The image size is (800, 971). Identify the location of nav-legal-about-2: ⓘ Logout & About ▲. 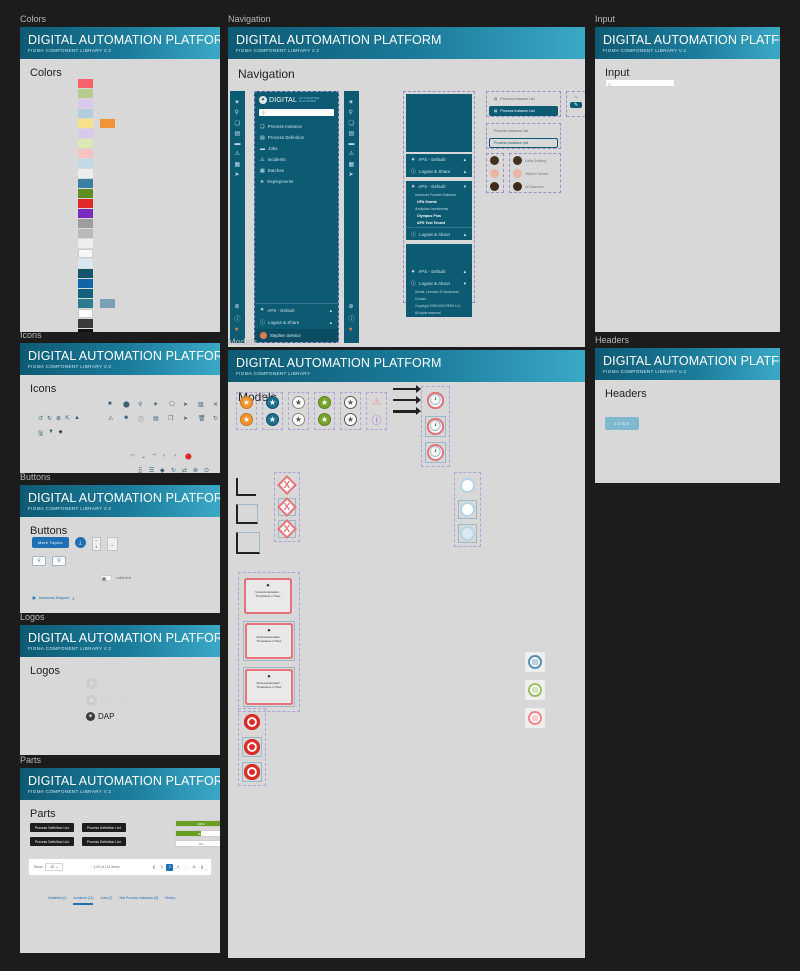
(439, 233).